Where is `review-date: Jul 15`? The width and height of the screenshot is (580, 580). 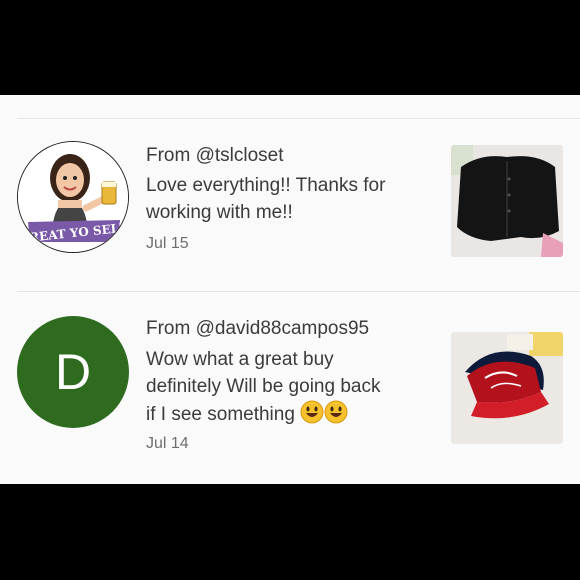 review-date: Jul 15 is located at coordinates (167, 243).